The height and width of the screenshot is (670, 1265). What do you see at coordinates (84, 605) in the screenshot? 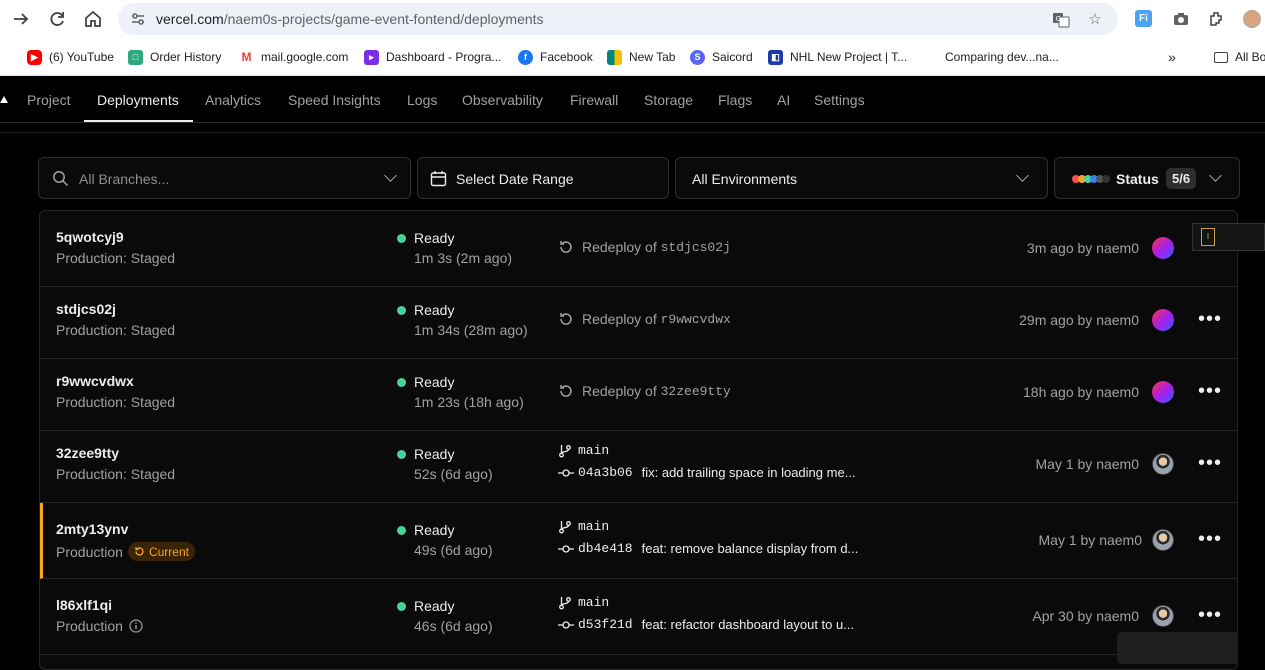
I see `deployment-id: l86xlf1qi` at bounding box center [84, 605].